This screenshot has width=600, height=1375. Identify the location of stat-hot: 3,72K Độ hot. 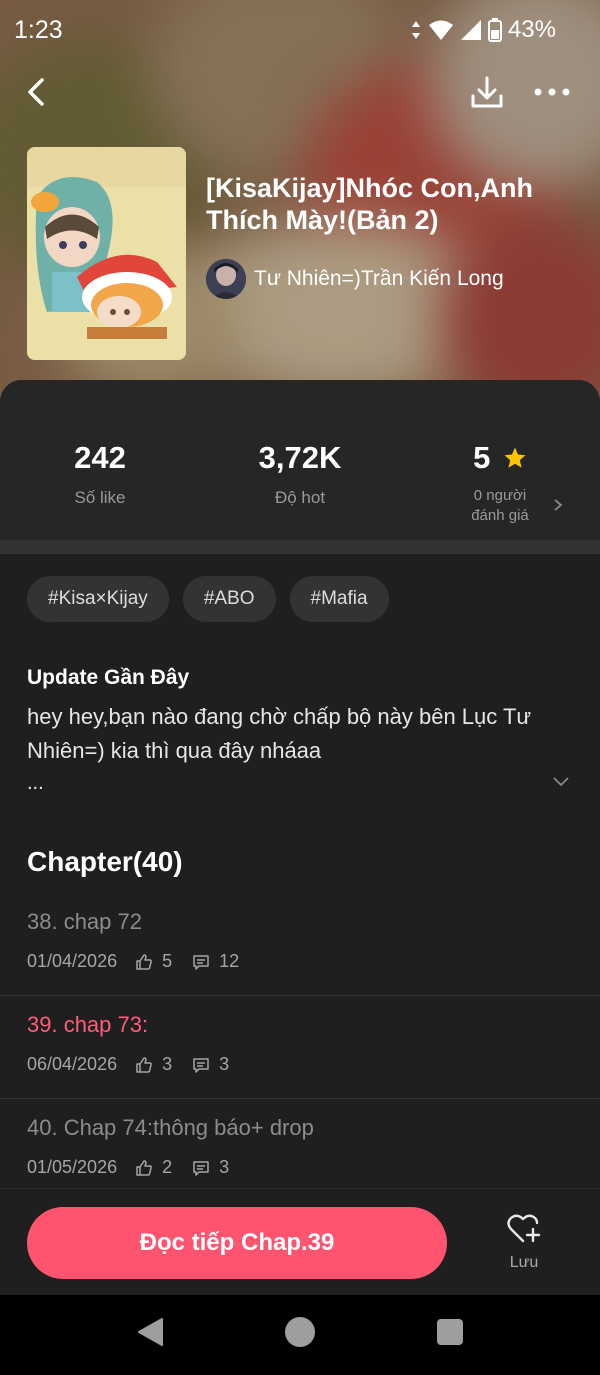
(300, 474).